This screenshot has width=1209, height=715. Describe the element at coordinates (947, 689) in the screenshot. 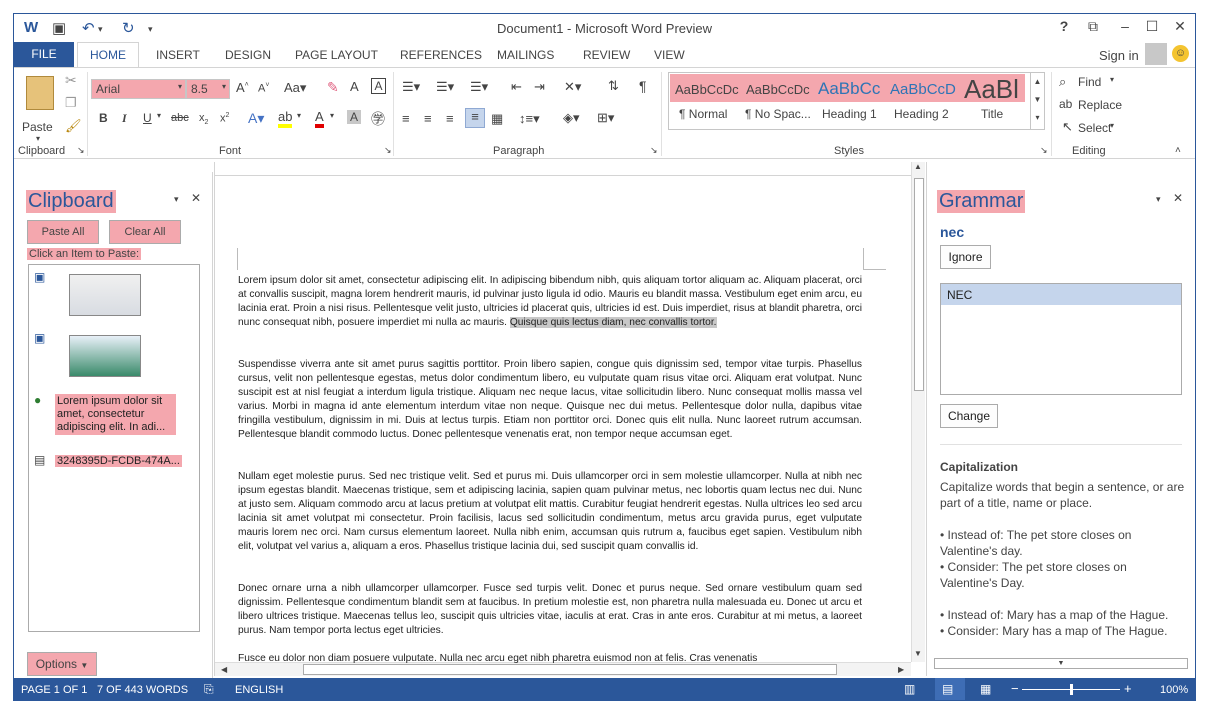

I see `print-layout-icon: ▤` at that location.